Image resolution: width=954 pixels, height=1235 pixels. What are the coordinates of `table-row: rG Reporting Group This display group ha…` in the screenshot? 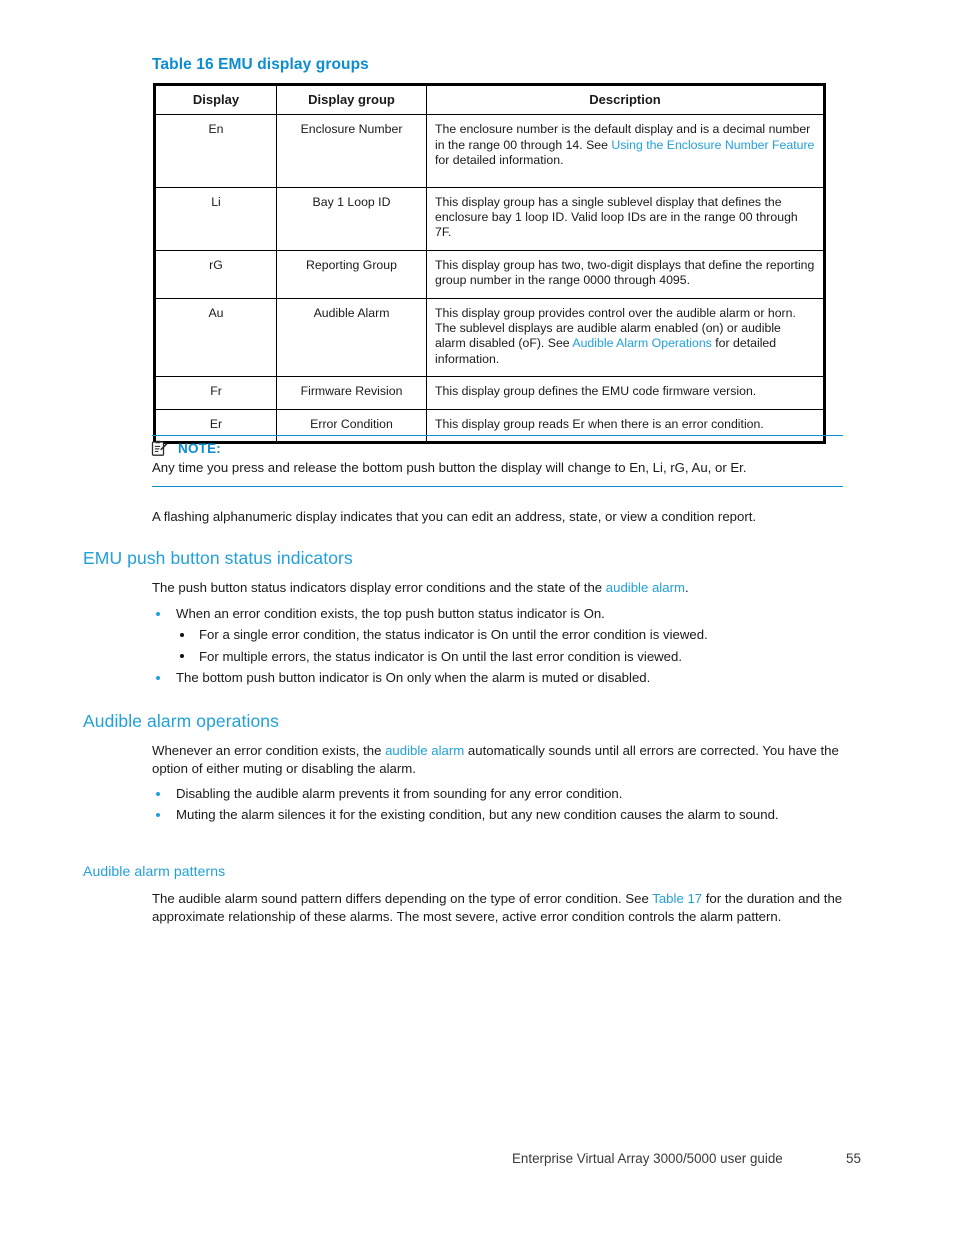 It's located at (489, 274).